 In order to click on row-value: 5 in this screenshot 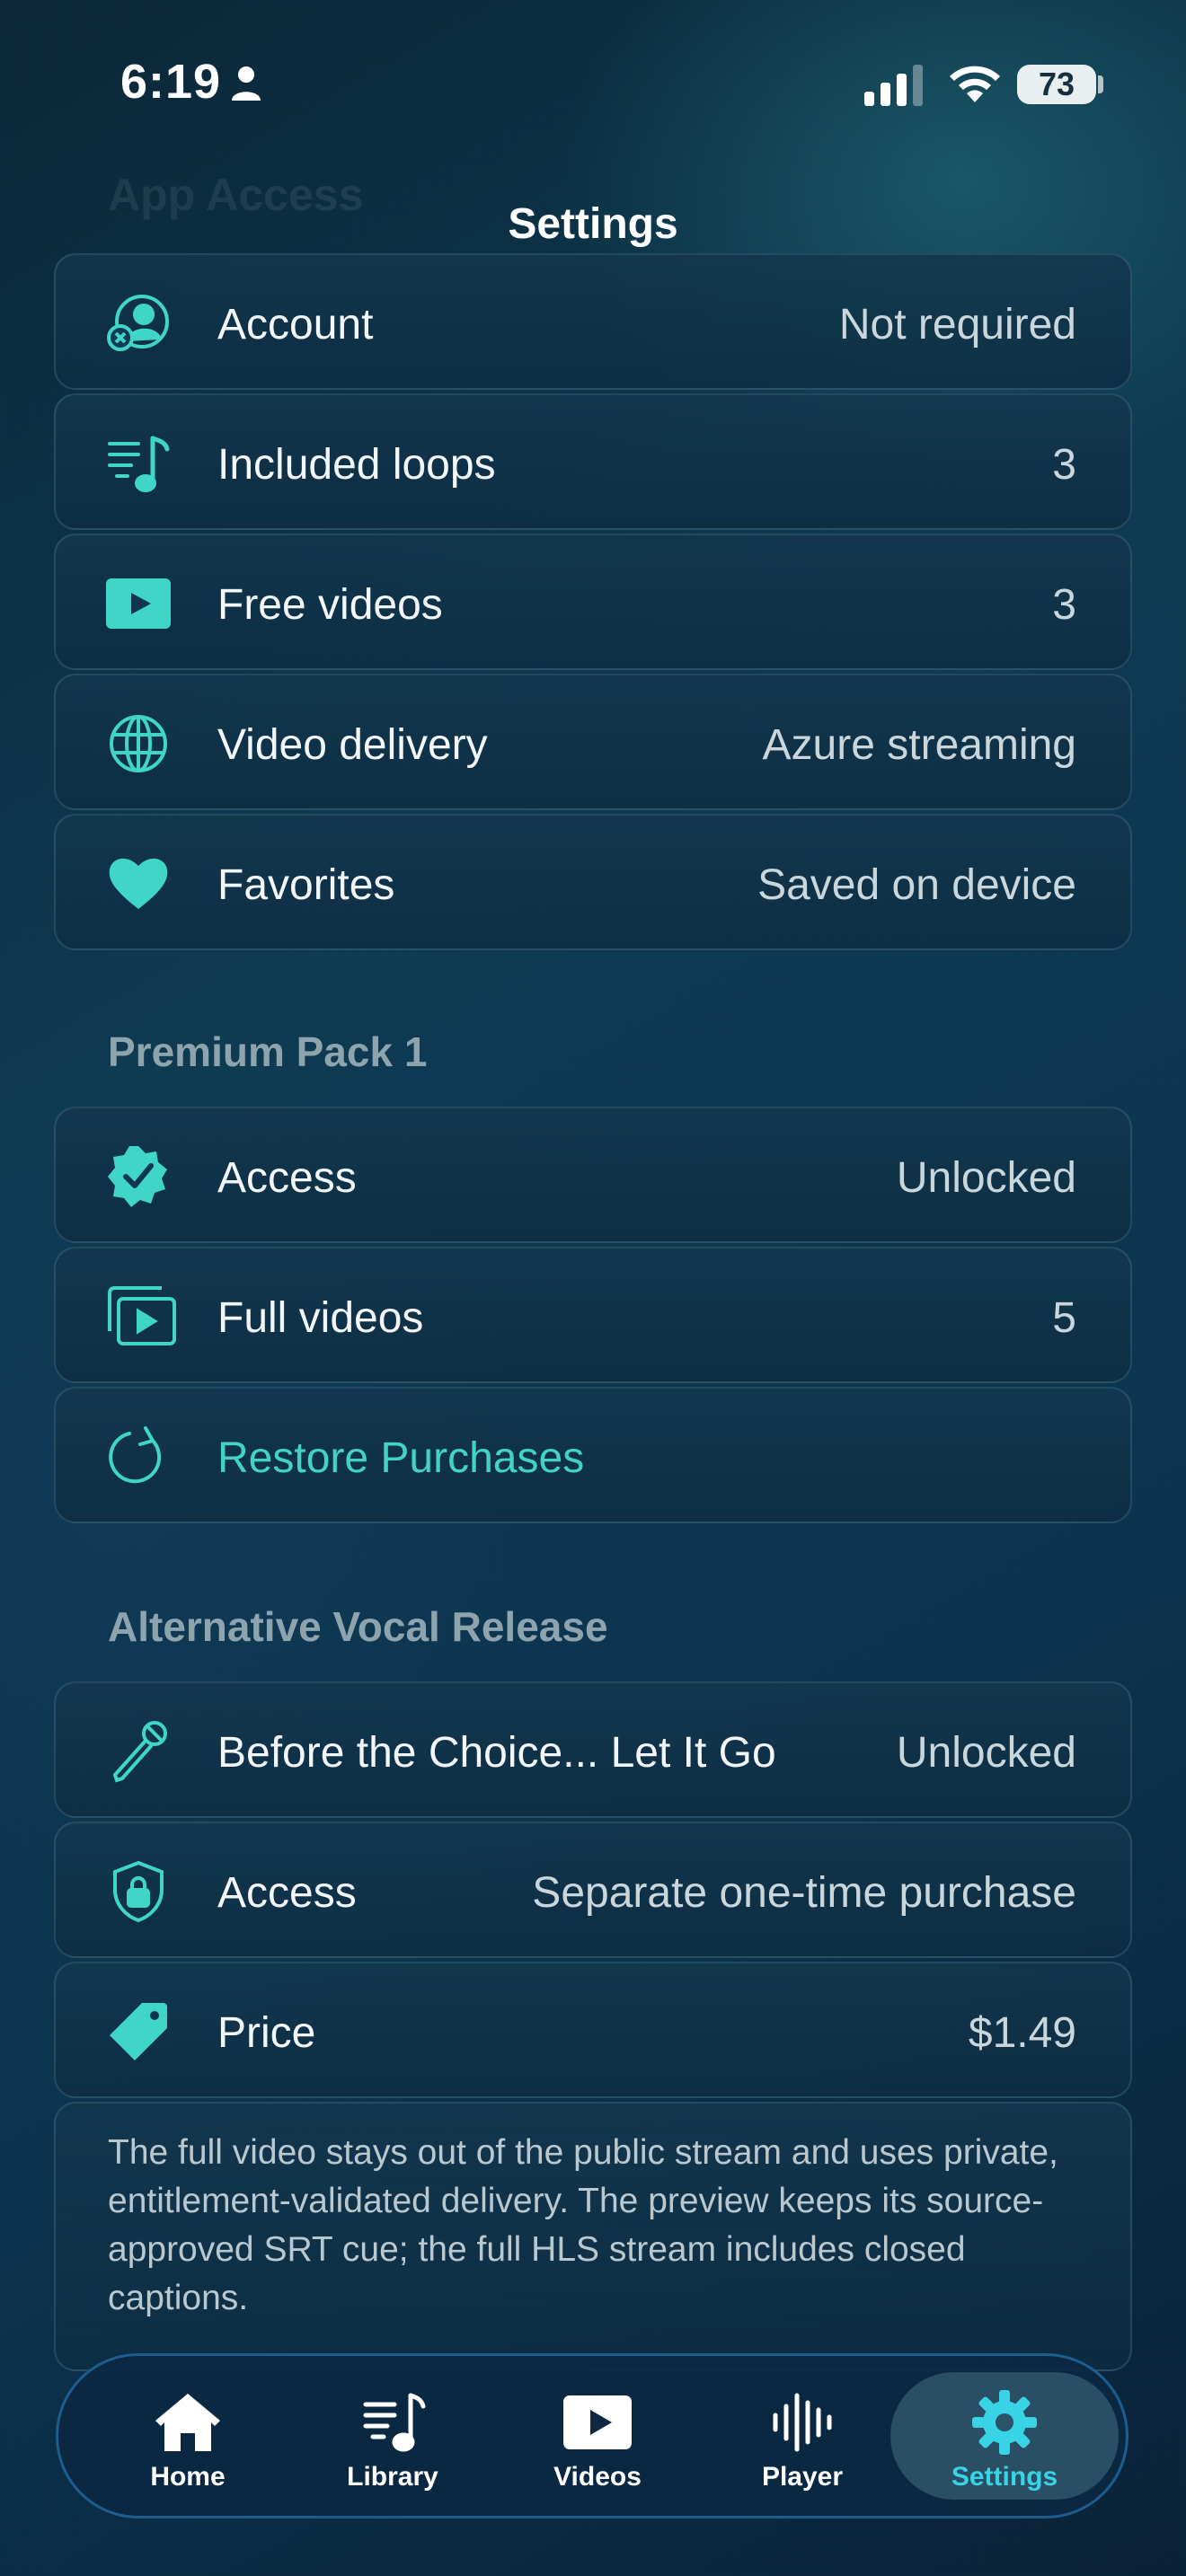, I will do `click(1064, 1318)`.